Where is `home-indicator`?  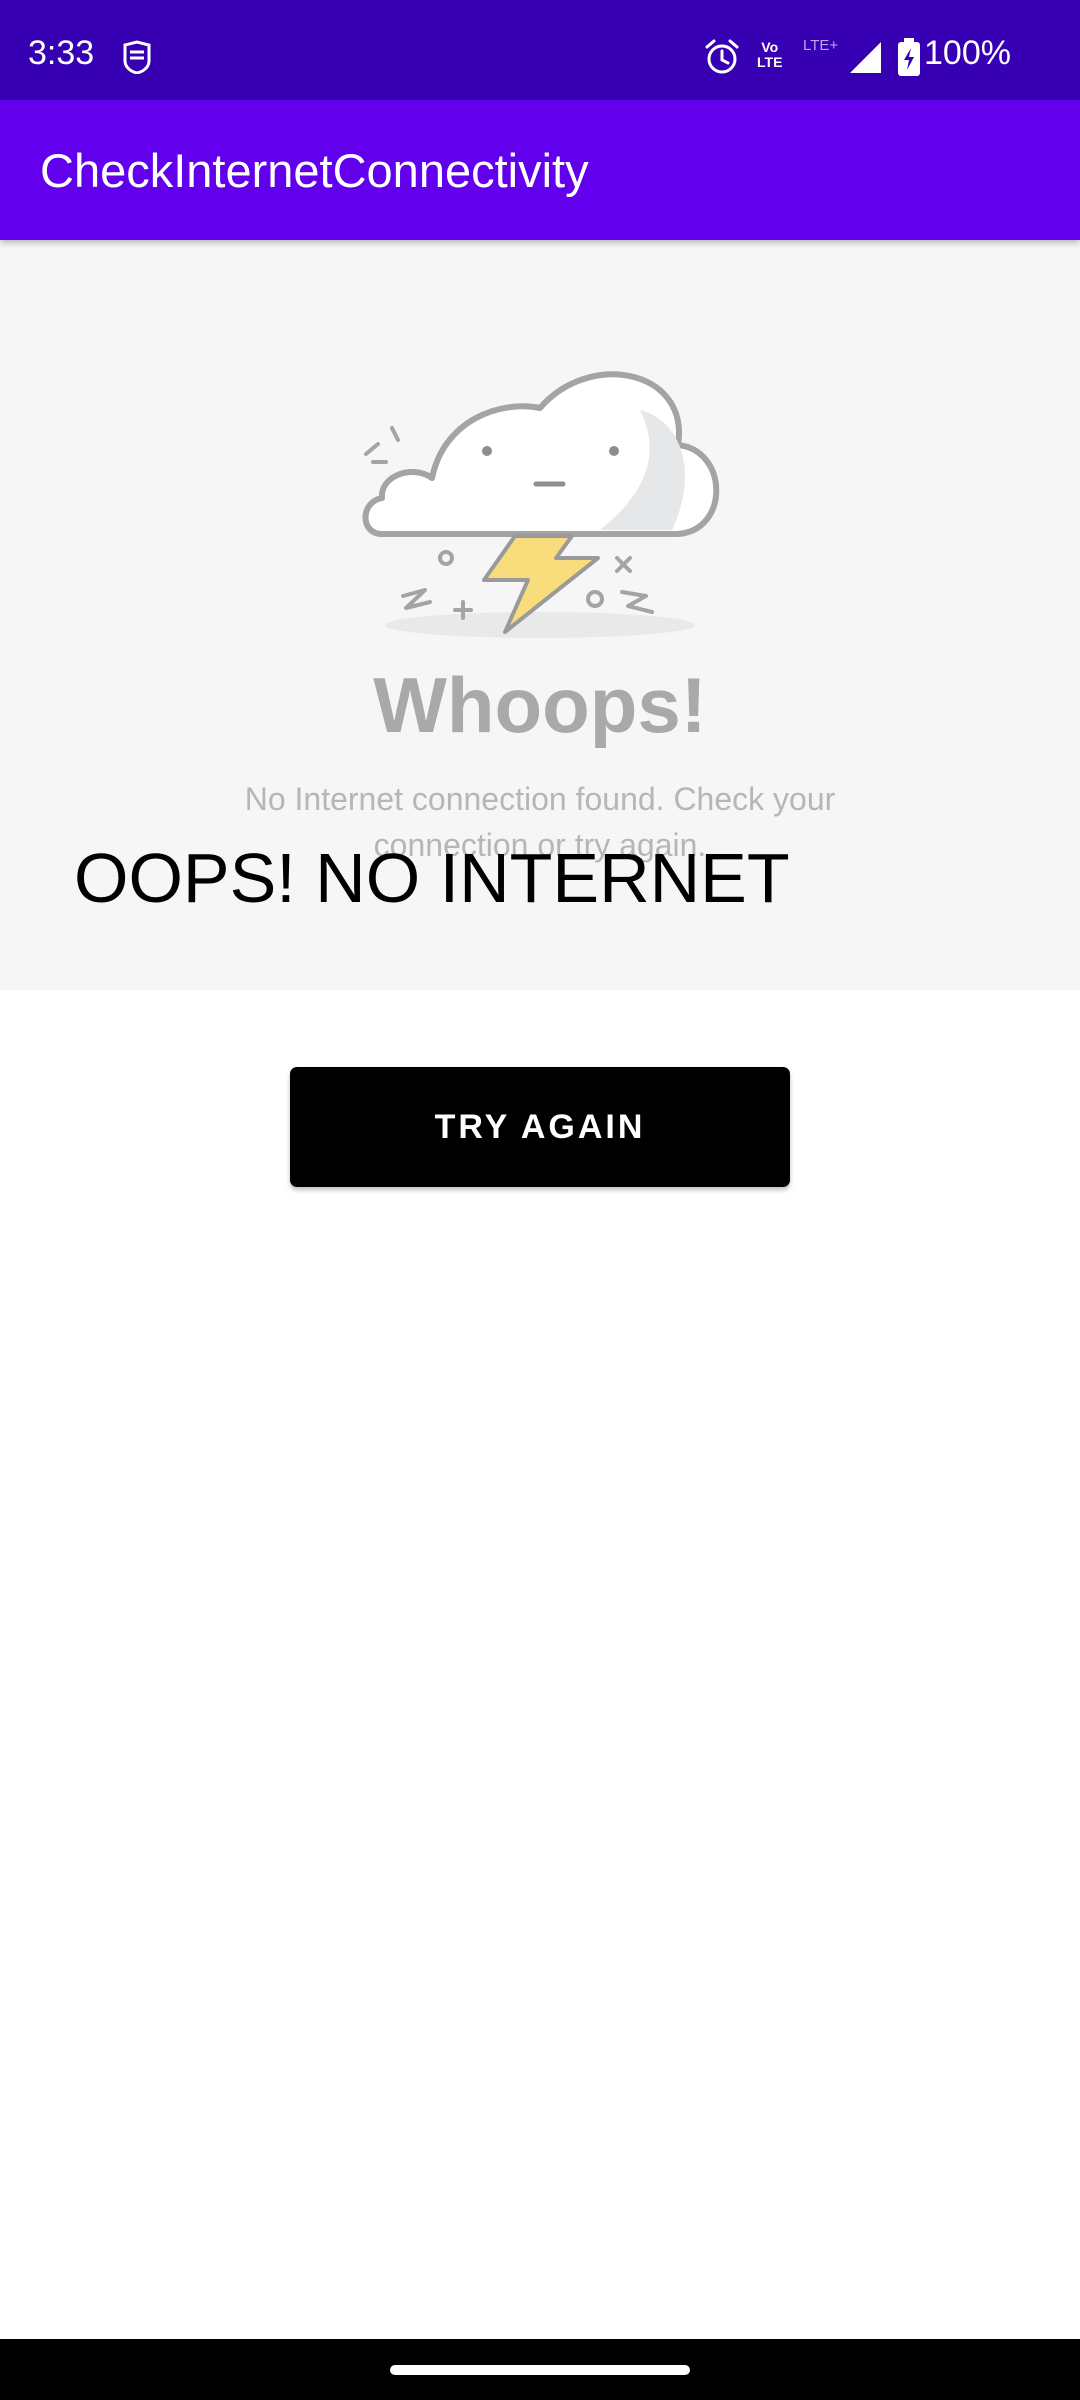
home-indicator is located at coordinates (540, 2370).